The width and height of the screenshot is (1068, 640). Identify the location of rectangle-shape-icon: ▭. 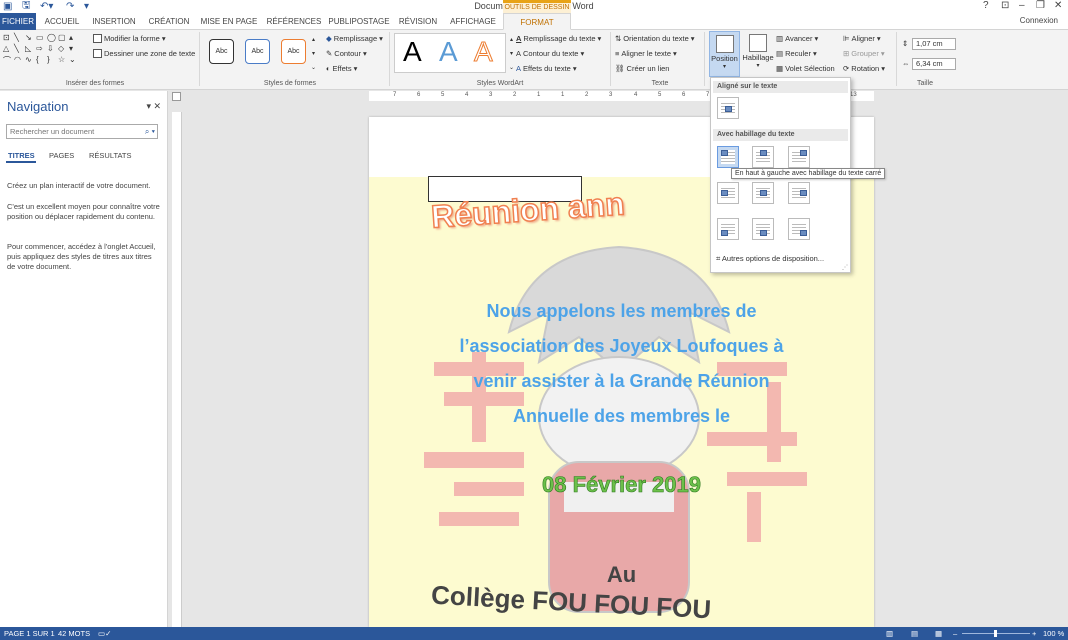
(41, 37).